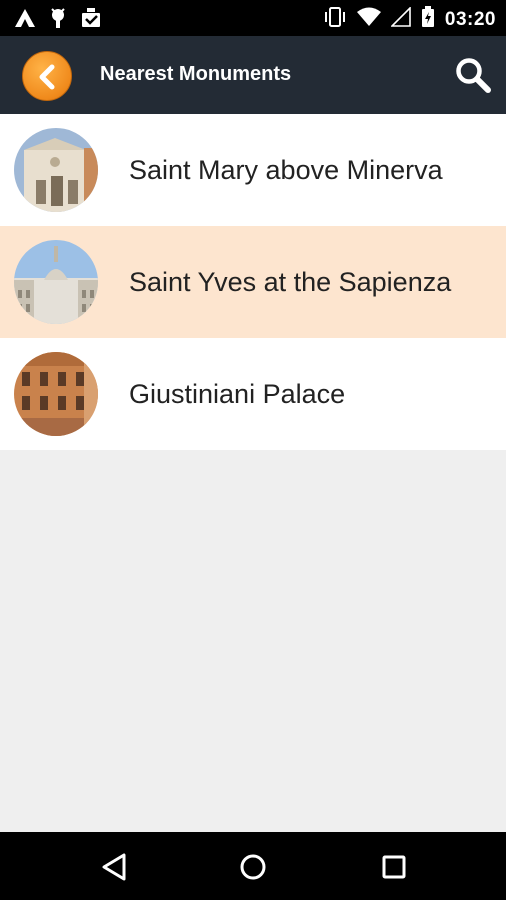  I want to click on wifi-icon, so click(368, 19).